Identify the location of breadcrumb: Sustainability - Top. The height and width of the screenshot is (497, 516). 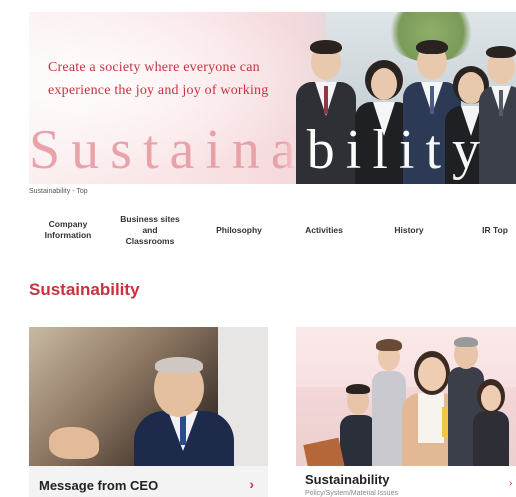
(58, 191).